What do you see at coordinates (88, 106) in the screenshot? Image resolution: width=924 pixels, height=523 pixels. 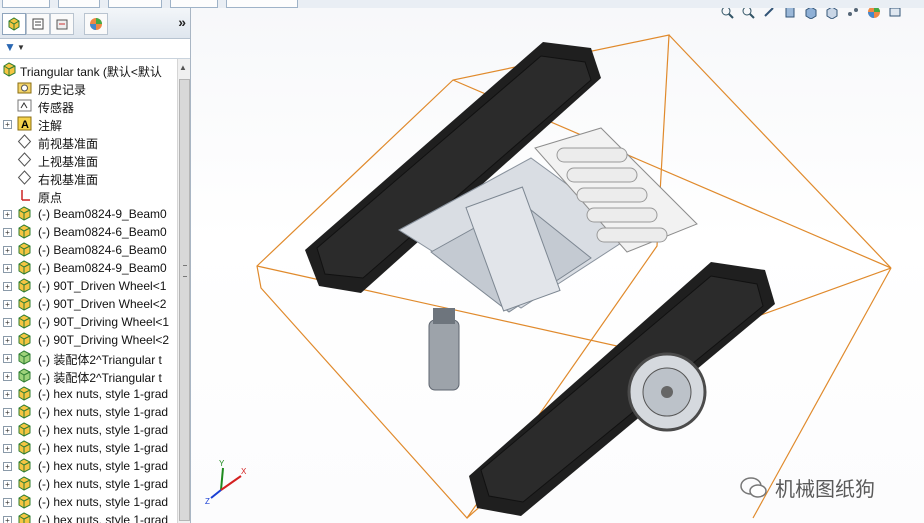 I see `tree-item: 传感器` at bounding box center [88, 106].